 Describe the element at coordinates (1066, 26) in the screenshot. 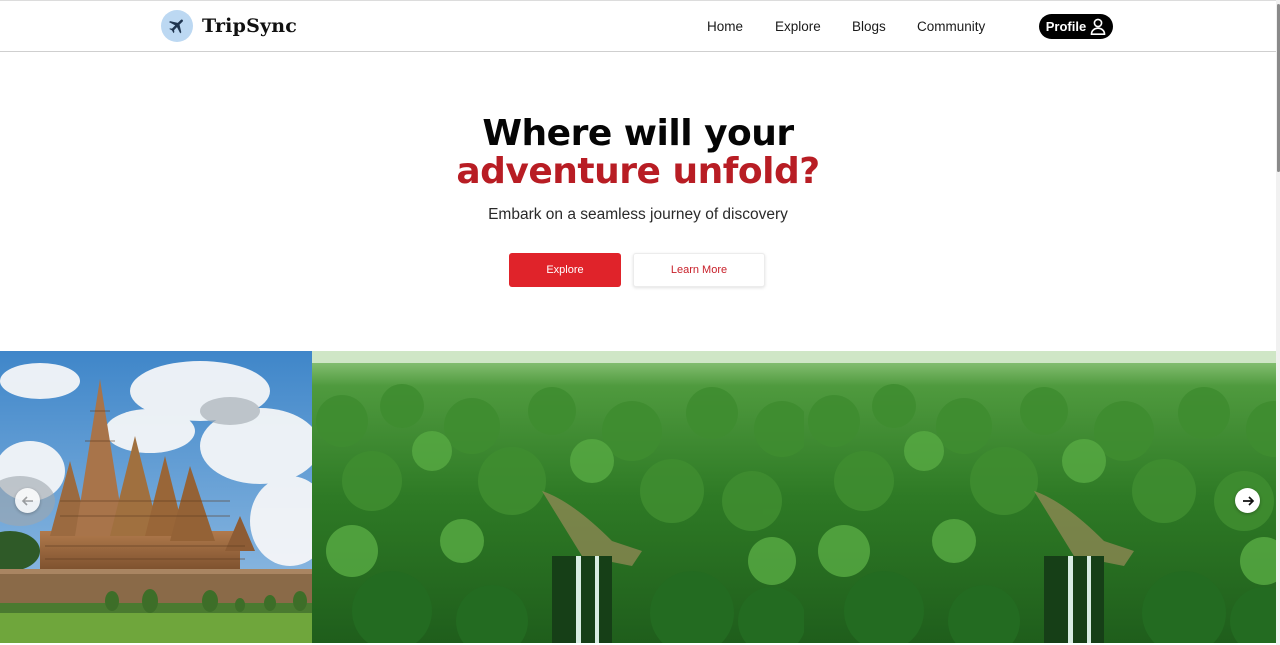

I see `profile-label: Profile` at that location.